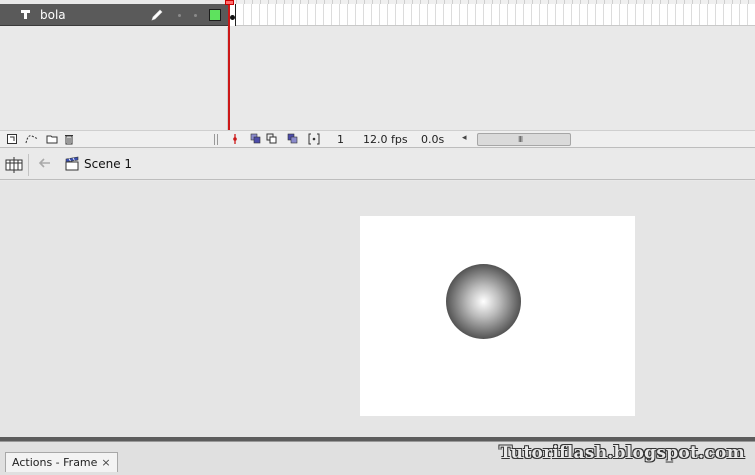 The image size is (755, 475). Describe the element at coordinates (179, 15) in the screenshot. I see `visibility-dot` at that location.